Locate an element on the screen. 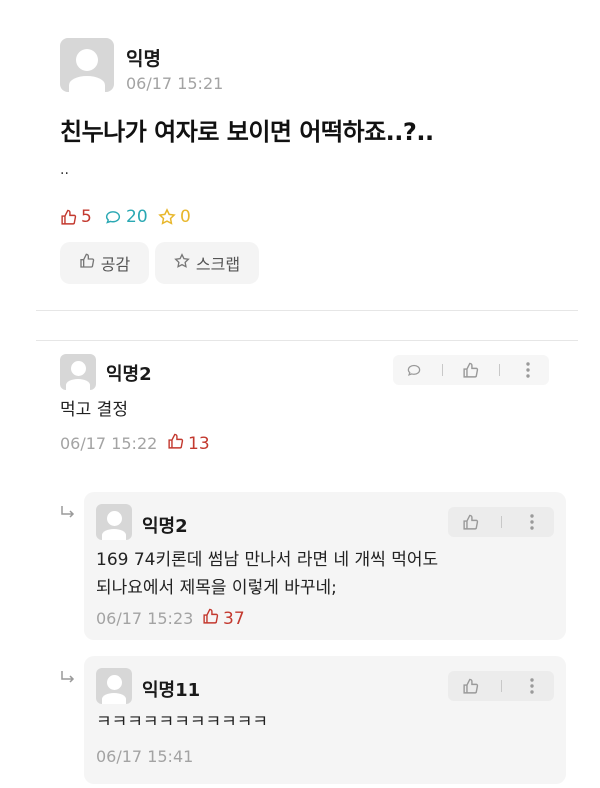  post-body: .. is located at coordinates (64, 170).